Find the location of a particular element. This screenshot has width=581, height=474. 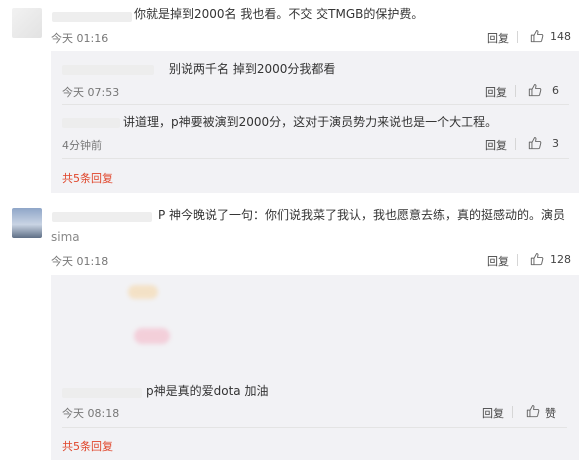

reply-time: 4分钟前 is located at coordinates (82, 145).